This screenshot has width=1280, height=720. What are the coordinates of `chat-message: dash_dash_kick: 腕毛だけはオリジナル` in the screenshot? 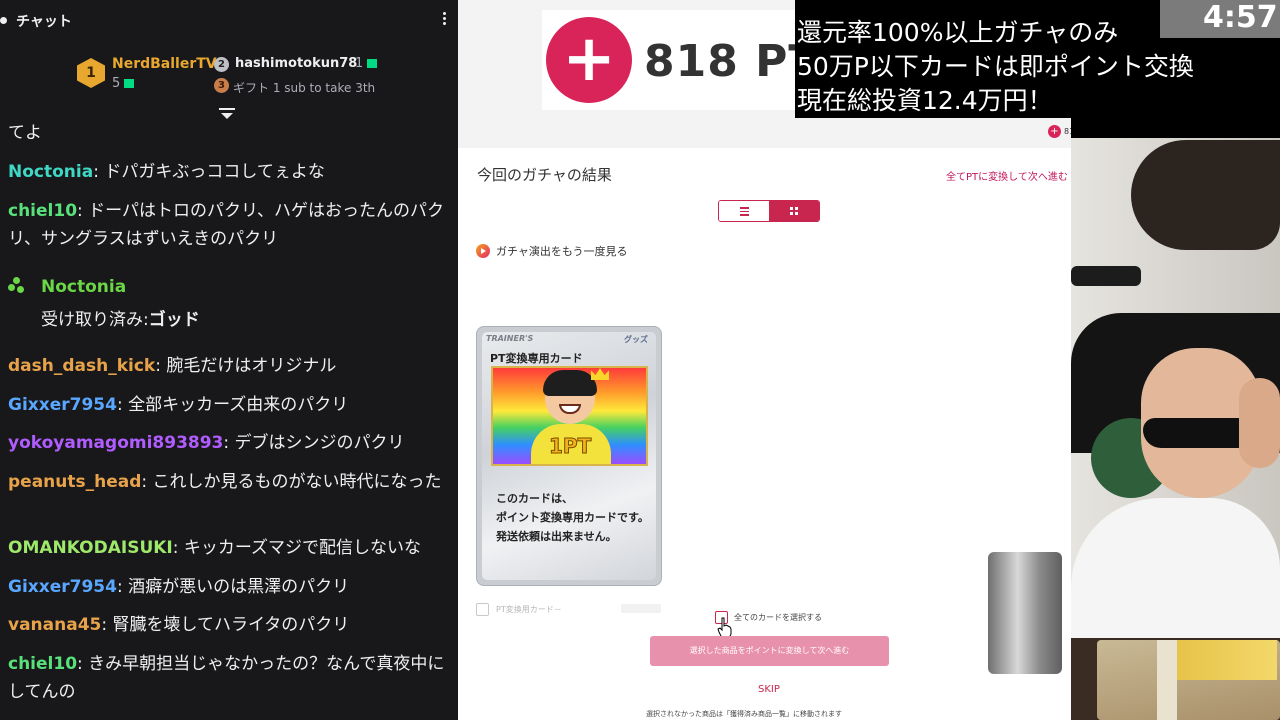 It's located at (172, 366).